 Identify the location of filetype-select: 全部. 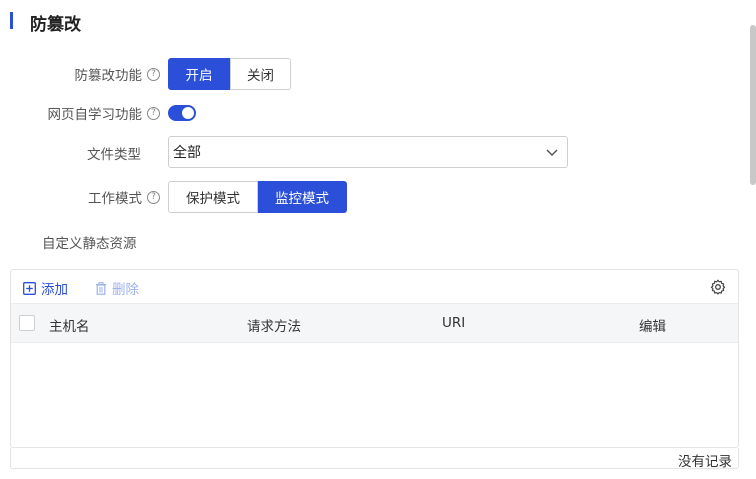
(368, 152).